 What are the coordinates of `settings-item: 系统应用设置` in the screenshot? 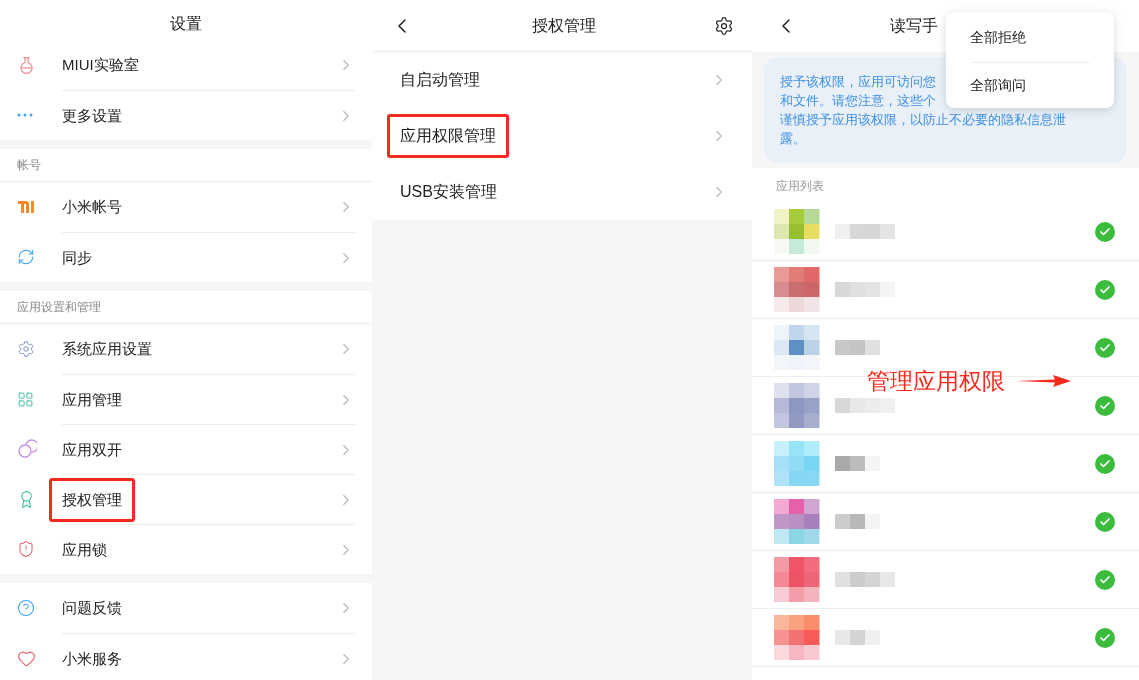 It's located at (186, 349).